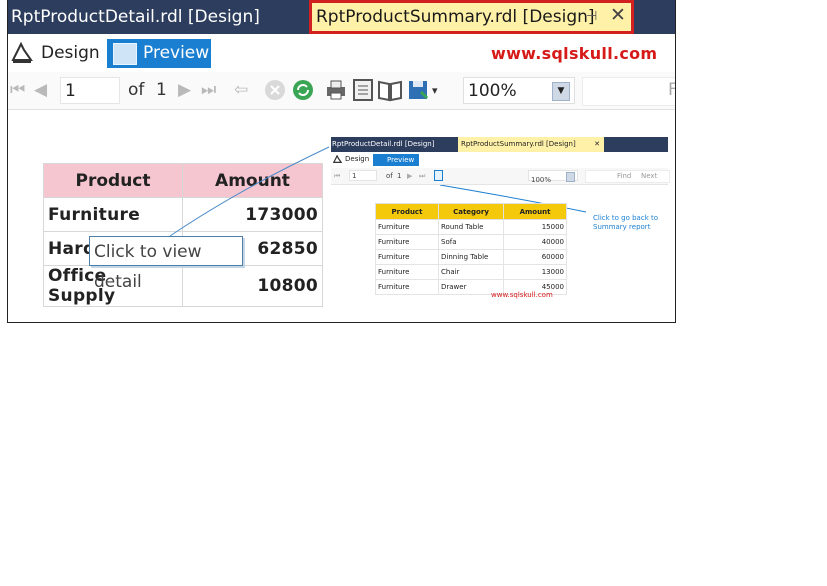  Describe the element at coordinates (649, 176) in the screenshot. I see `inset-next-label: Next` at that location.